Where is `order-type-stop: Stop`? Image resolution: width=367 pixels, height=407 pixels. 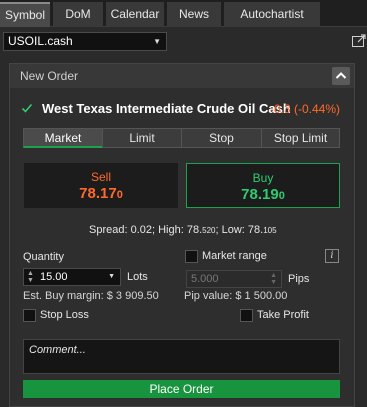
order-type-stop: Stop is located at coordinates (221, 138).